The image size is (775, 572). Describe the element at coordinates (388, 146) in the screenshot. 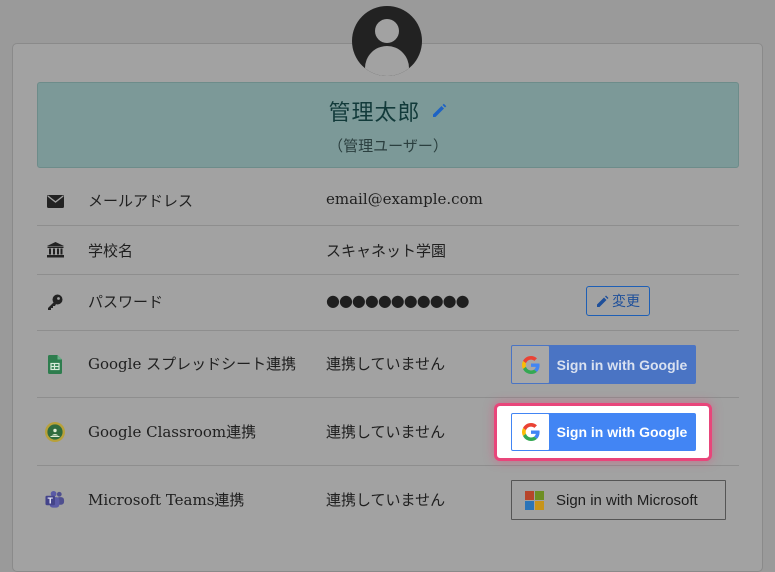

I see `user-role: （管理ユーザー）` at that location.